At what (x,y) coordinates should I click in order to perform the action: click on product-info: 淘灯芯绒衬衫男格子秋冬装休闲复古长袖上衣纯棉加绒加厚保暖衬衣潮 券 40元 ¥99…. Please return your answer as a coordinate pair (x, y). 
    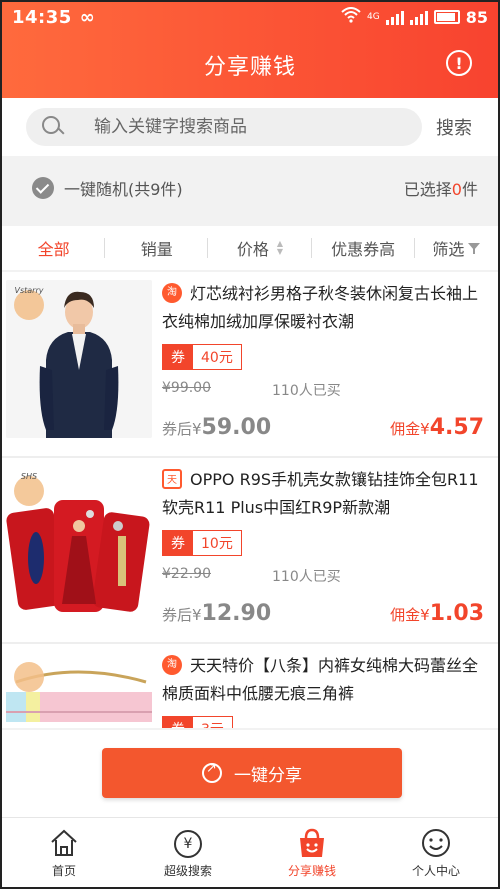
    Looking at the image, I should click on (326, 340).